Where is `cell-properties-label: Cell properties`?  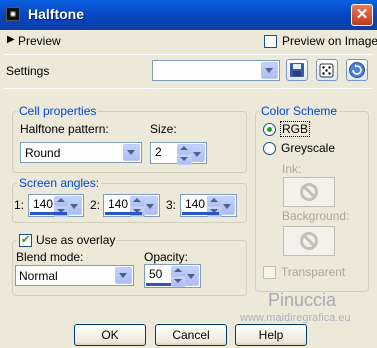 cell-properties-label: Cell properties is located at coordinates (58, 111).